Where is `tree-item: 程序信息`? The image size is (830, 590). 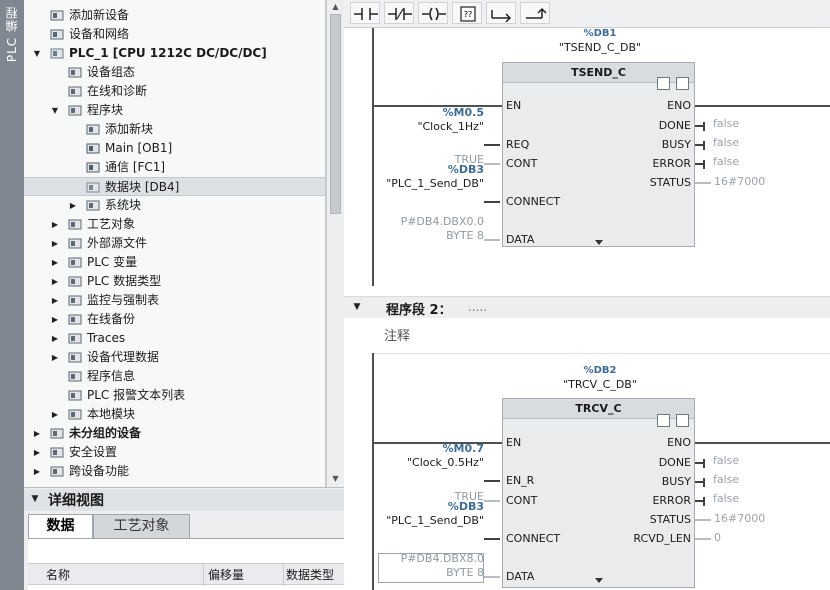
tree-item: 程序信息 is located at coordinates (174, 376).